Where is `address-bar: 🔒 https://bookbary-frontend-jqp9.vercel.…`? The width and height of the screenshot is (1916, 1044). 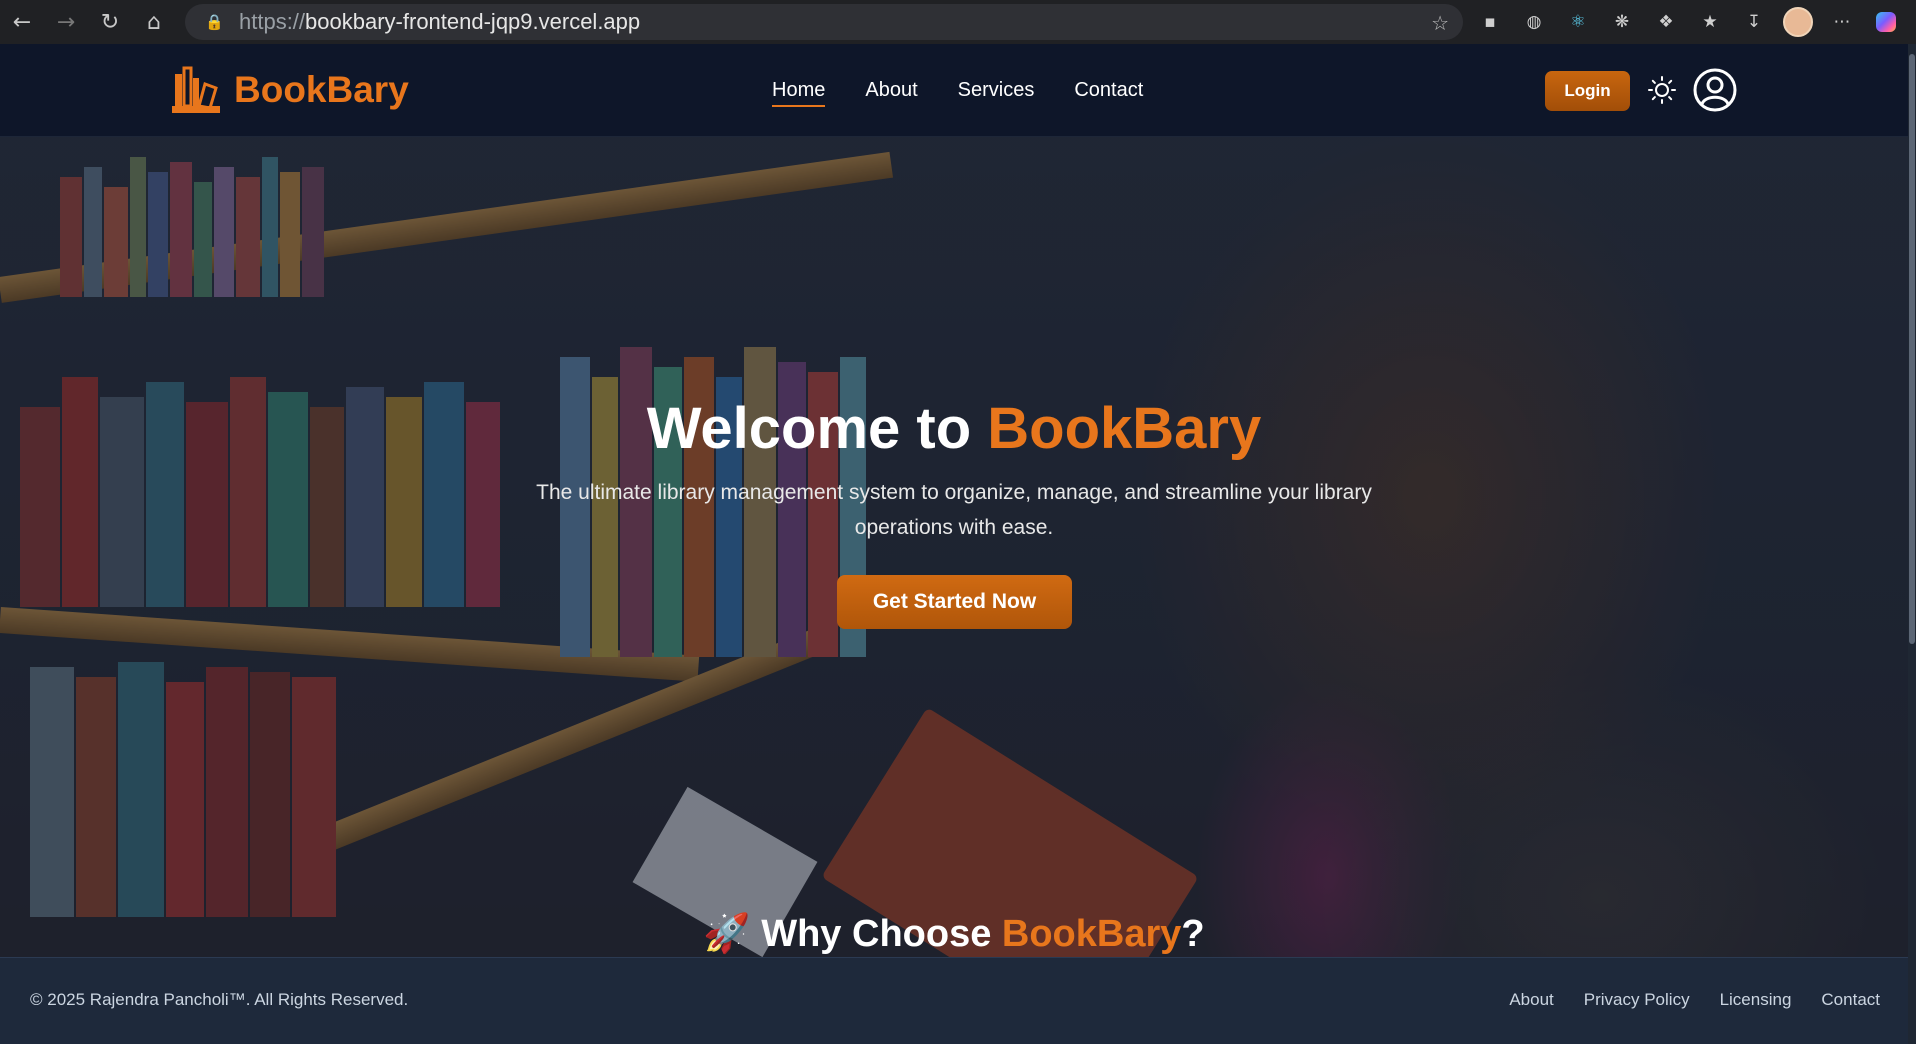
address-bar: 🔒 https://bookbary-frontend-jqp9.vercel.… is located at coordinates (824, 22).